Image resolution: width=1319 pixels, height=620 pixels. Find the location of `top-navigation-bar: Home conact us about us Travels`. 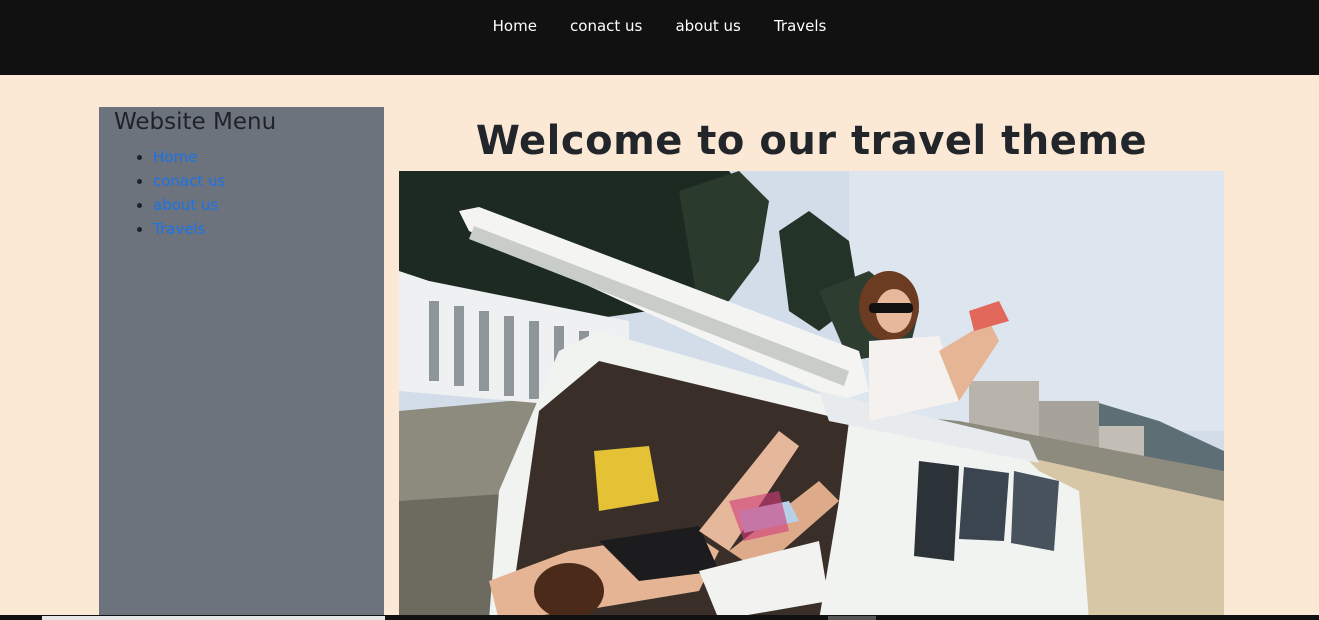

top-navigation-bar: Home conact us about us Travels is located at coordinates (659, 37).